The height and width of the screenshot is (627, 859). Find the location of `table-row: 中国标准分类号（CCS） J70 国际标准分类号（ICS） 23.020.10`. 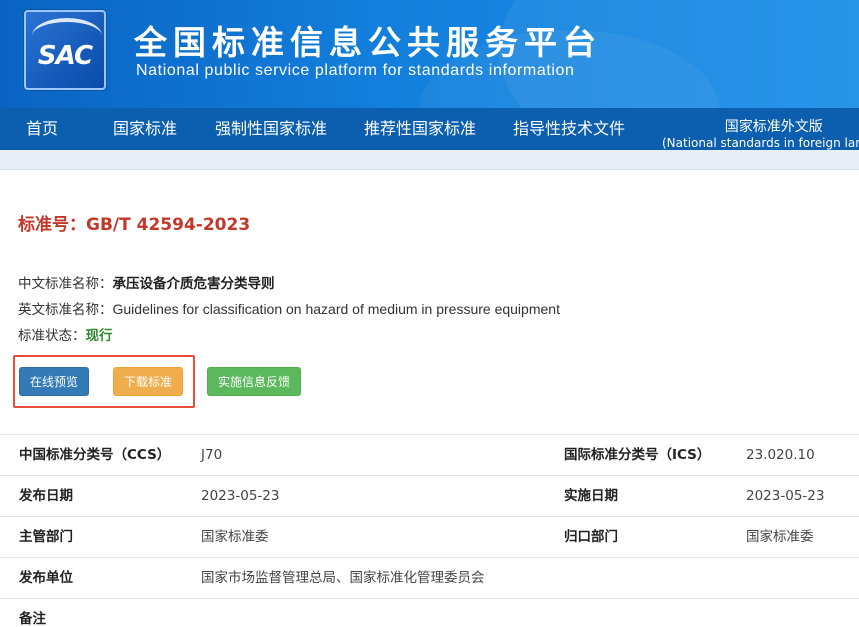

table-row: 中国标准分类号（CCS） J70 国际标准分类号（ICS） 23.020.10 is located at coordinates (429, 454).